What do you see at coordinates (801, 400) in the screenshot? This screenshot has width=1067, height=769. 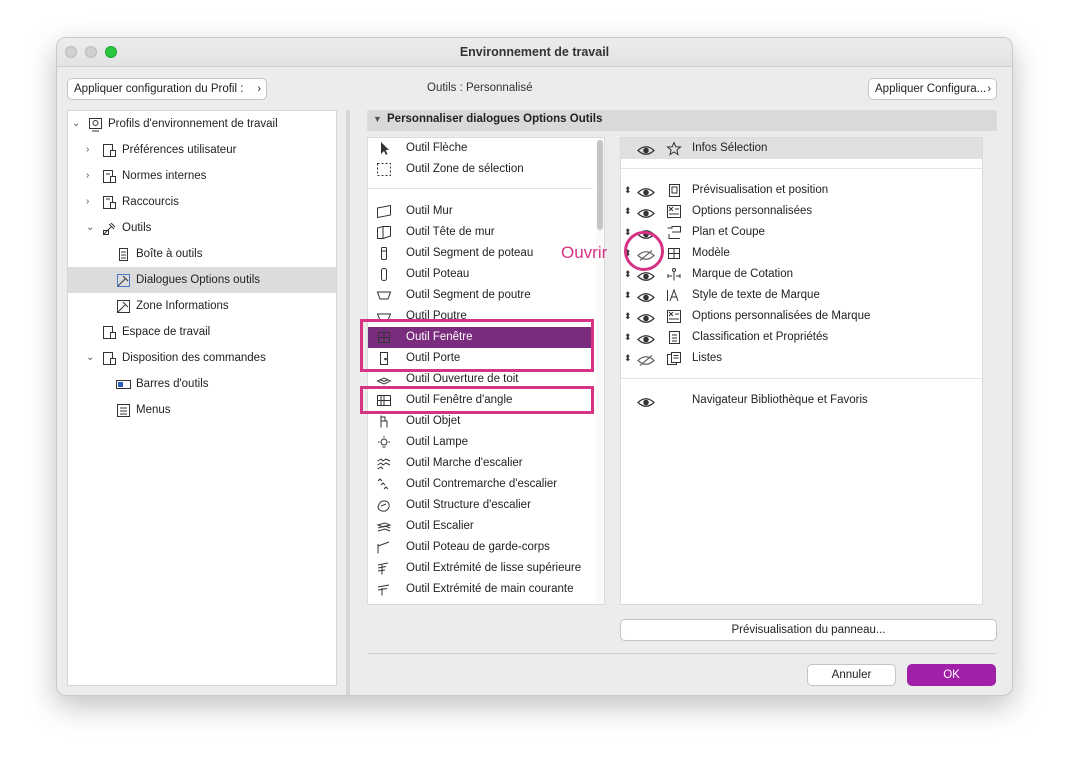 I see `panel-list-item: Navigateur Bibliothèque et Favoris` at bounding box center [801, 400].